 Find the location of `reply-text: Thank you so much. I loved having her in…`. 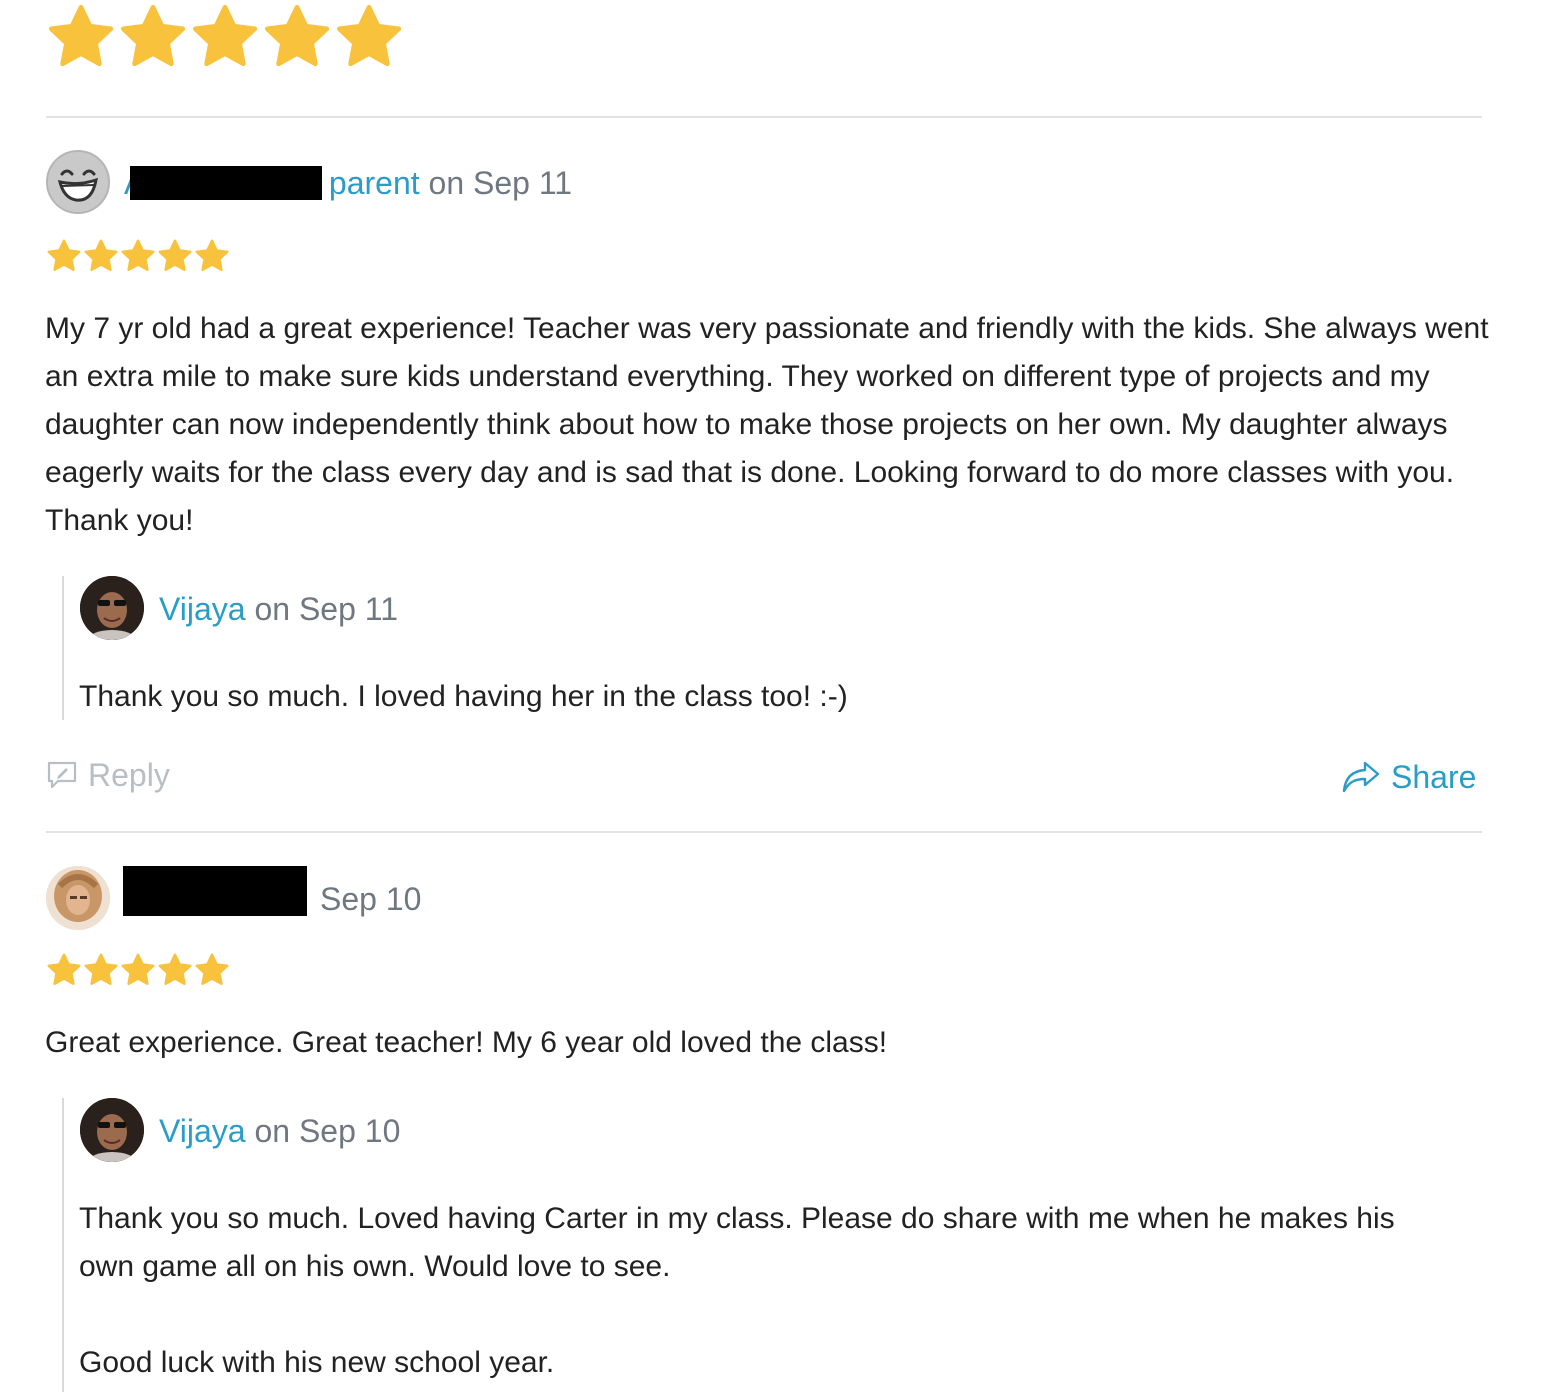

reply-text: Thank you so much. I loved having her in… is located at coordinates (463, 696).